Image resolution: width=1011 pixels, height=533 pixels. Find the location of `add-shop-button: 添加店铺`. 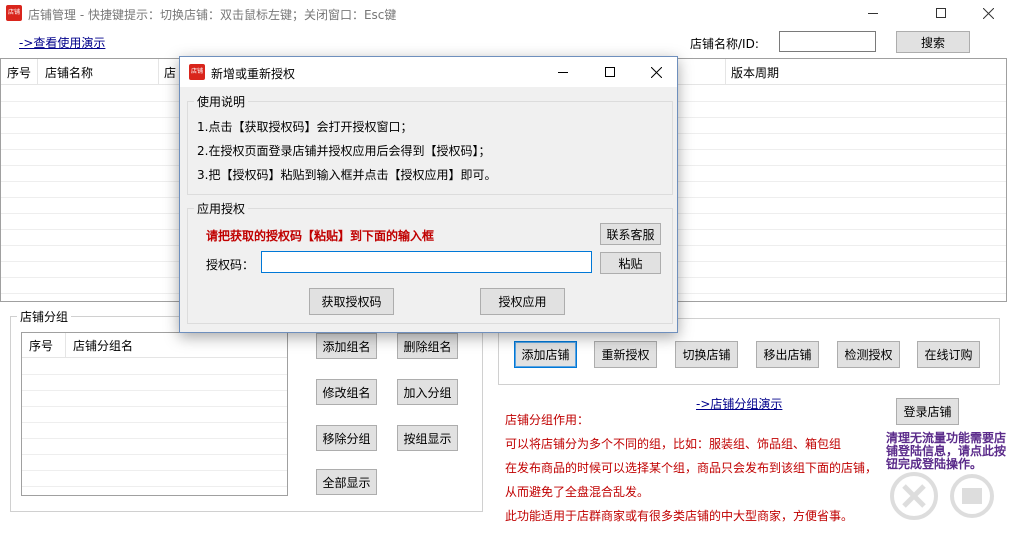

add-shop-button: 添加店铺 is located at coordinates (545, 354).